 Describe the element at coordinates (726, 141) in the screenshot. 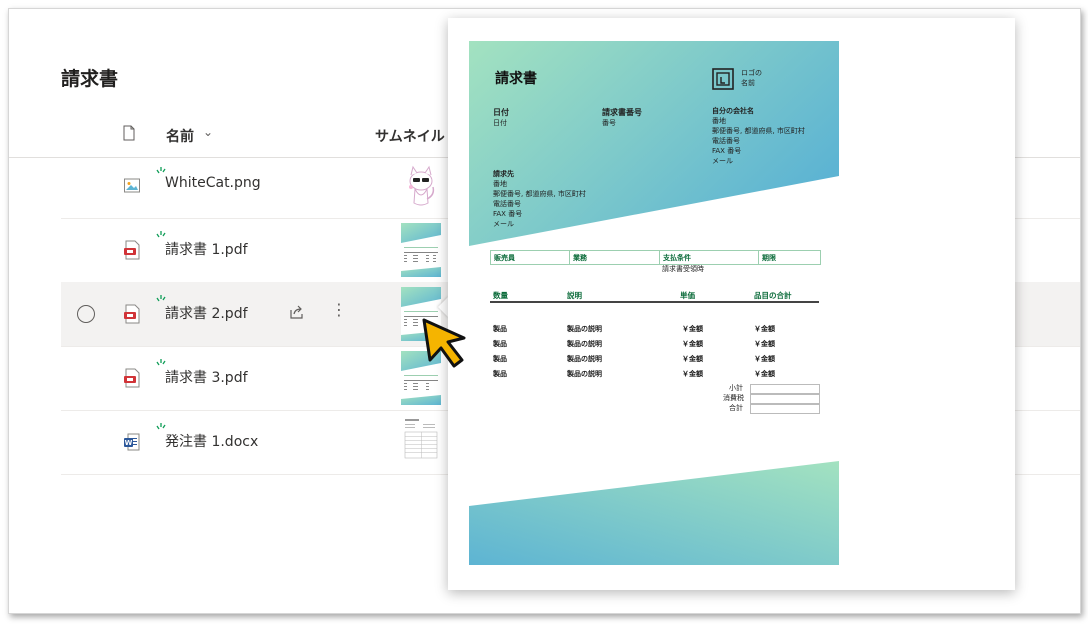

I see `company-line: 電話番号` at that location.